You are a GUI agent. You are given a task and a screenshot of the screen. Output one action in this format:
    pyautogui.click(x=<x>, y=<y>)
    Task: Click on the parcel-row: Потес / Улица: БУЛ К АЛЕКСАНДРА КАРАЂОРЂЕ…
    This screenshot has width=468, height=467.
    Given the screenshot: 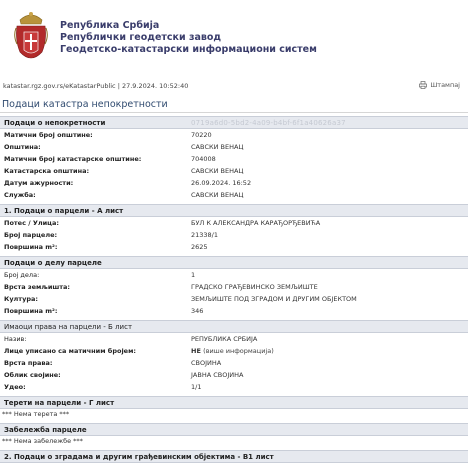 What is the action you would take?
    pyautogui.click(x=234, y=223)
    